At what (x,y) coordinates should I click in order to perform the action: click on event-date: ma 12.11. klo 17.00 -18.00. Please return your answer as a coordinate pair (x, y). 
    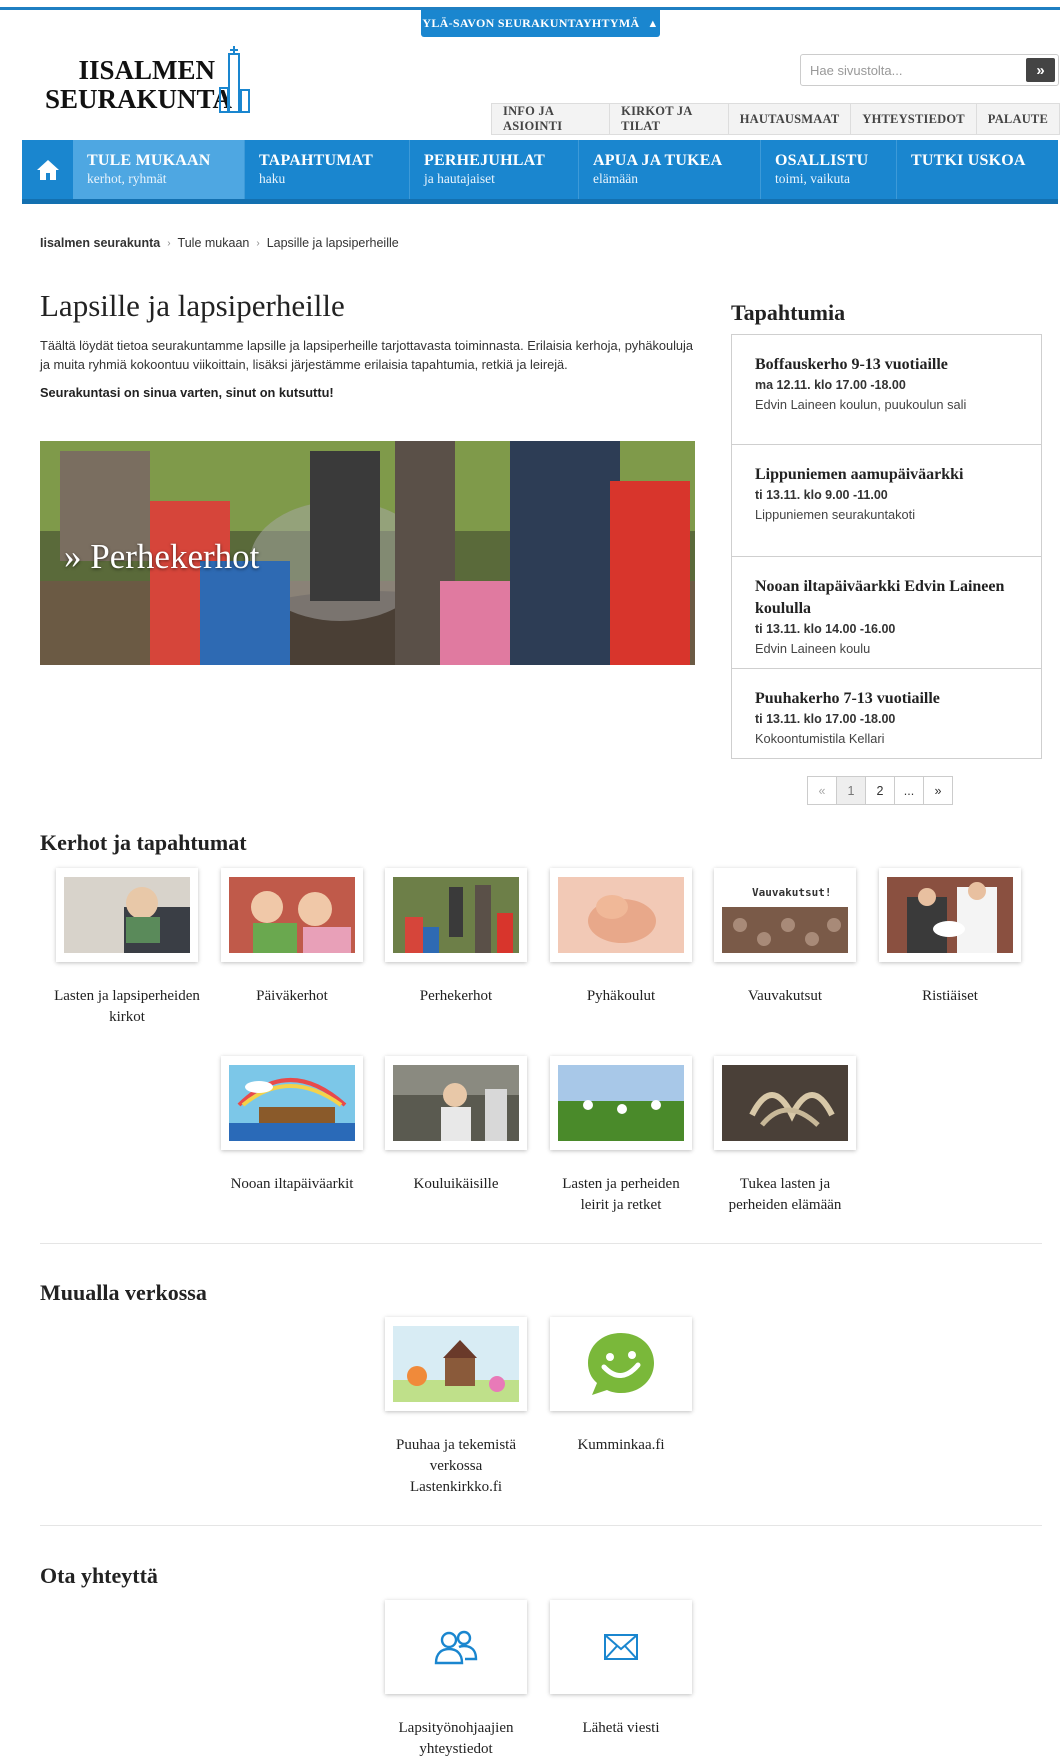
    Looking at the image, I should click on (830, 385).